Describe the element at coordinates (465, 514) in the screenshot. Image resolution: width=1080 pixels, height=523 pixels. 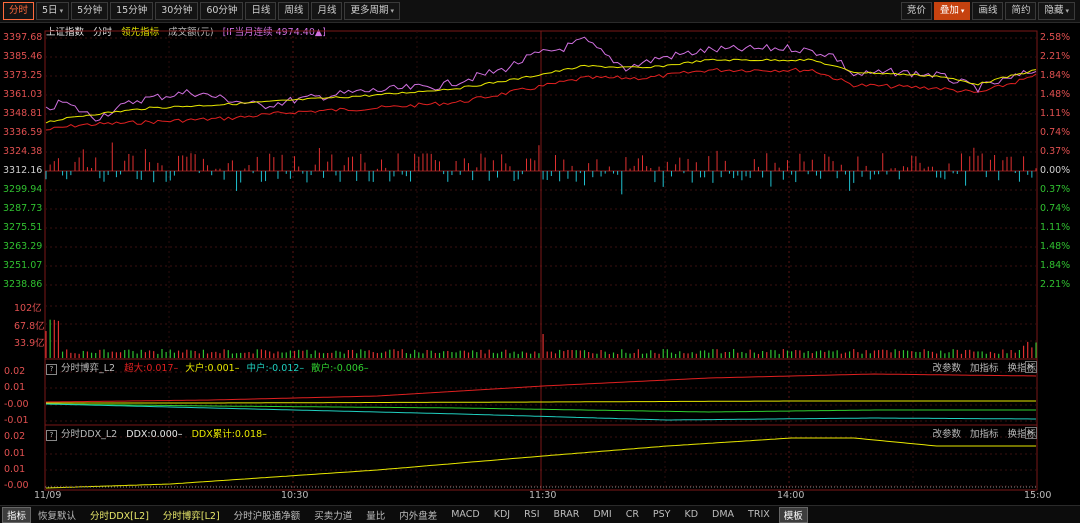
I see `indicator-tab: MACD` at that location.